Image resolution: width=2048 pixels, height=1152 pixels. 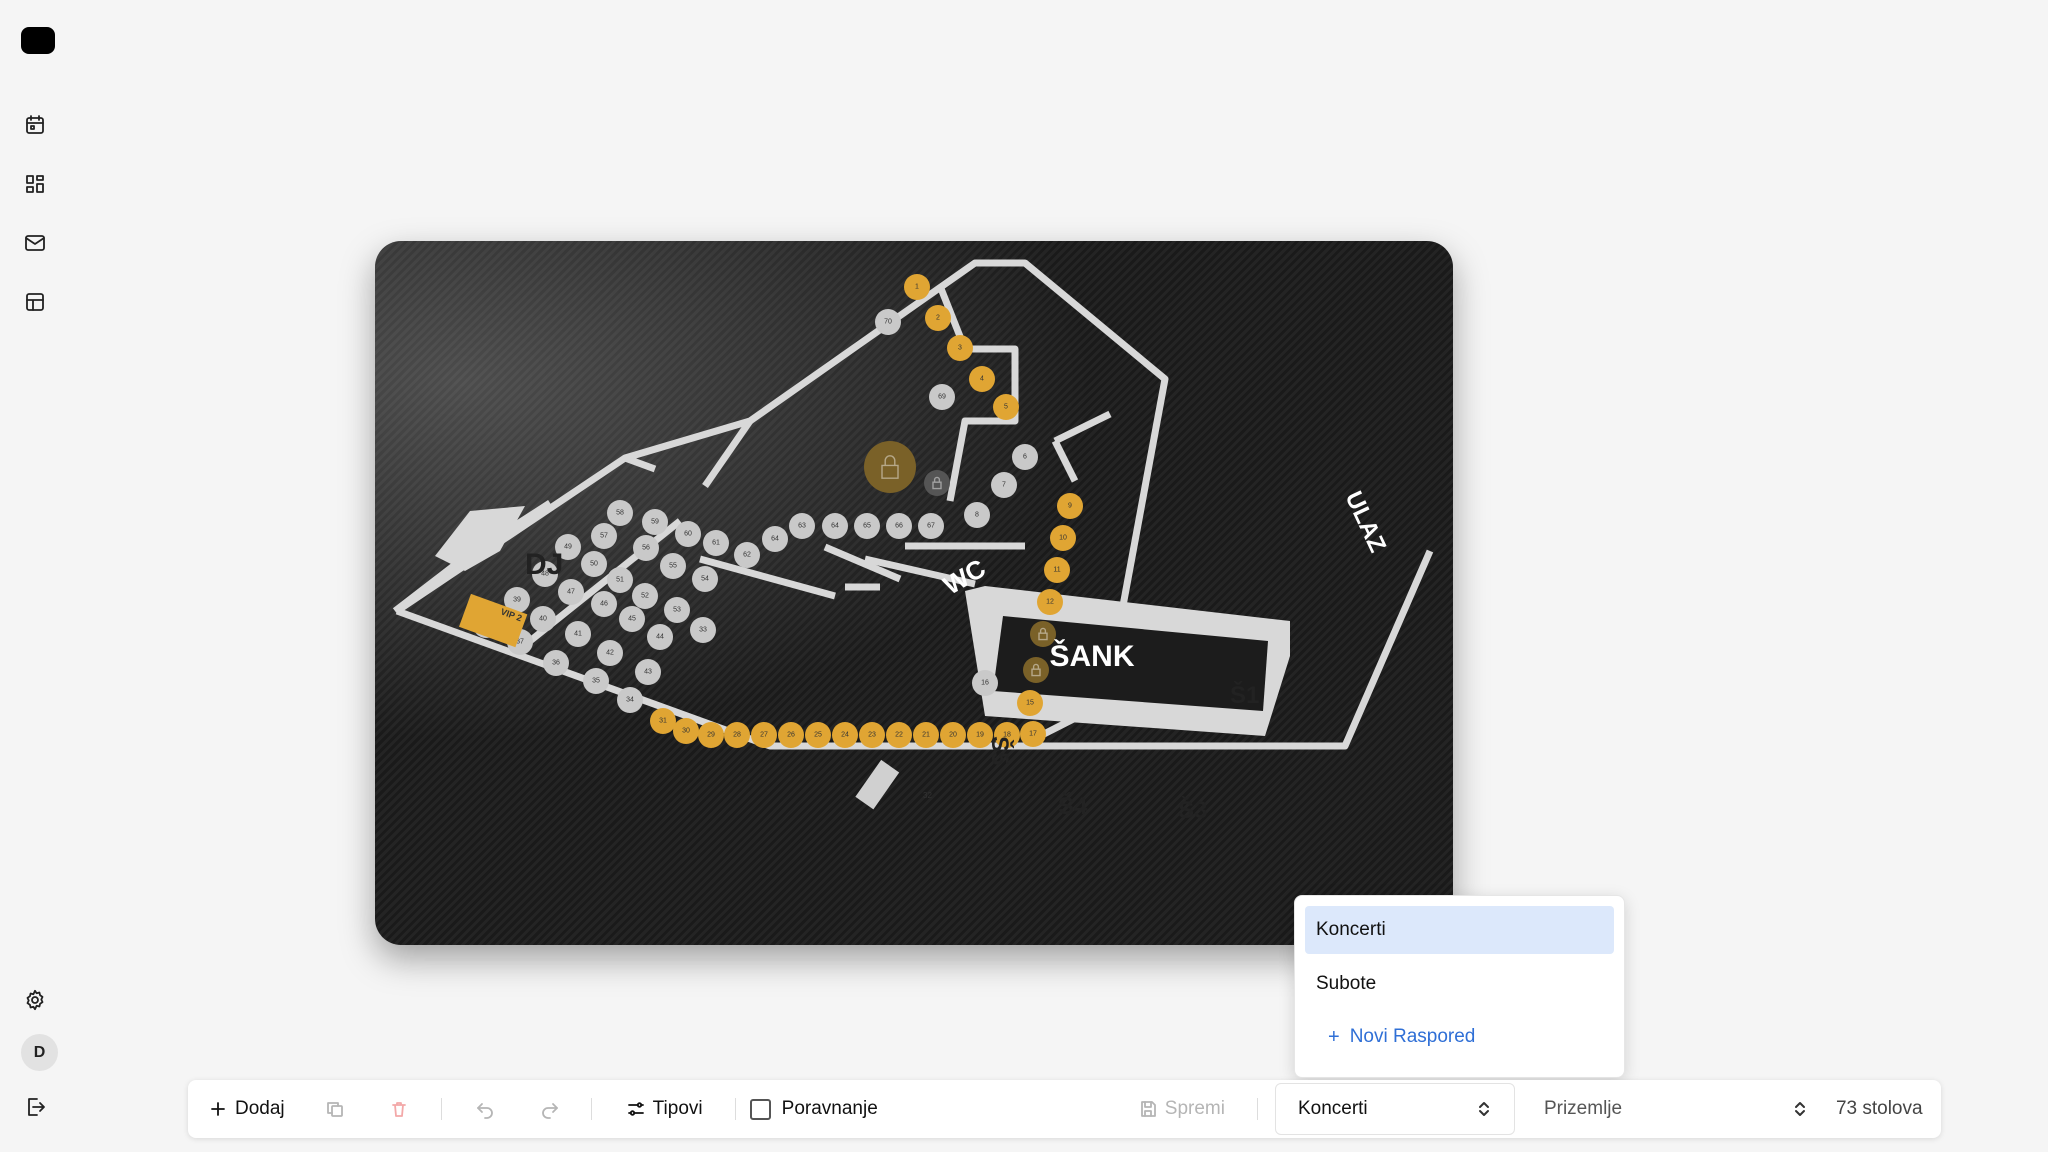 What do you see at coordinates (645, 596) in the screenshot?
I see `table-52: 52` at bounding box center [645, 596].